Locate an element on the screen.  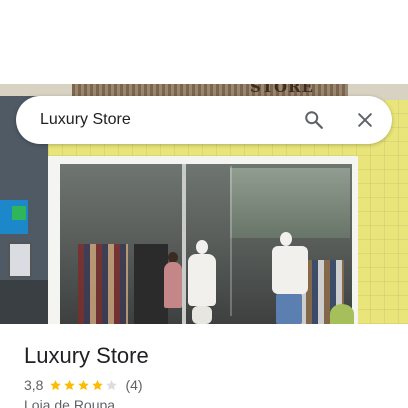
photo-mannequin-1-legs is located at coordinates (202, 315).